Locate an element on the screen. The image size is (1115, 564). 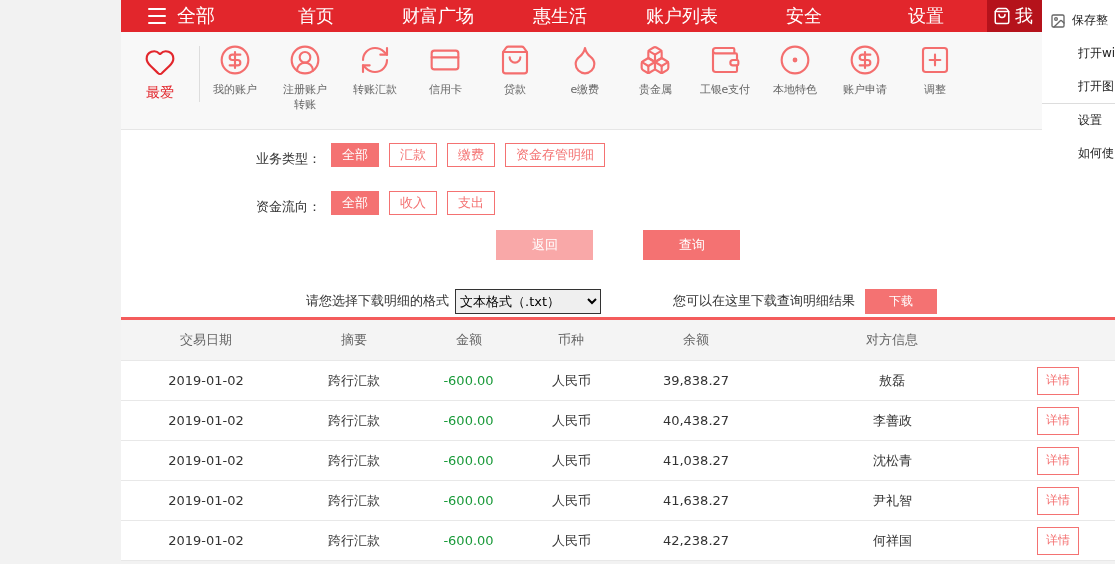
shortcut-item: 工银e支付 is located at coordinates (725, 70).